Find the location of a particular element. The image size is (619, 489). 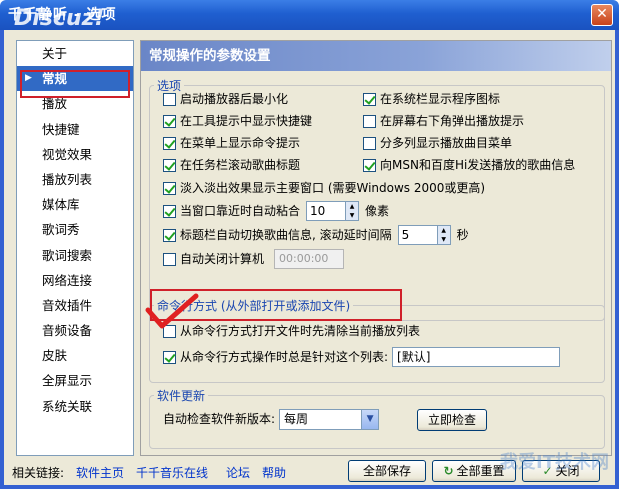

update-label: 自动检查软件新版本: is located at coordinates (219, 419).